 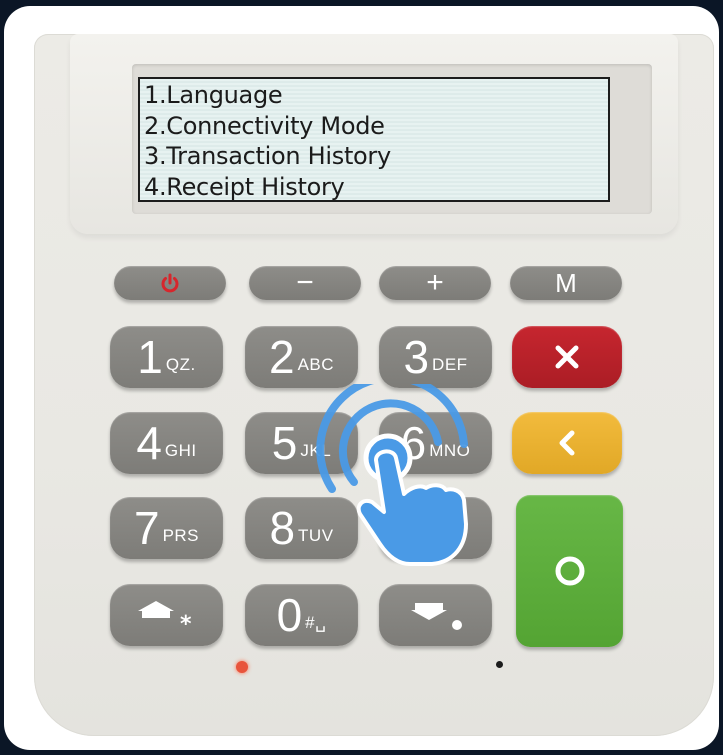 I want to click on key-1-digit: 1, so click(x=150, y=357).